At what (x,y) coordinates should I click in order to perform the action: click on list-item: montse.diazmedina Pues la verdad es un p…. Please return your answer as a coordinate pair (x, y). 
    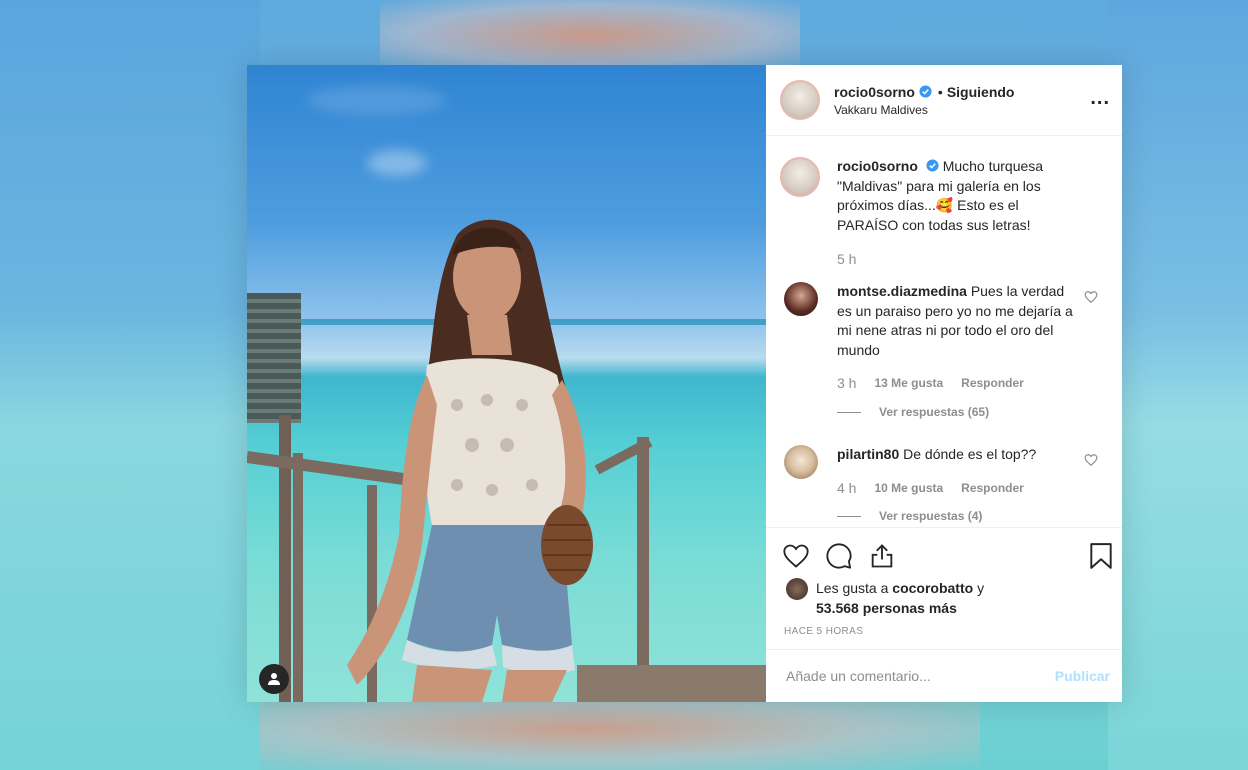
    Looking at the image, I should click on (944, 352).